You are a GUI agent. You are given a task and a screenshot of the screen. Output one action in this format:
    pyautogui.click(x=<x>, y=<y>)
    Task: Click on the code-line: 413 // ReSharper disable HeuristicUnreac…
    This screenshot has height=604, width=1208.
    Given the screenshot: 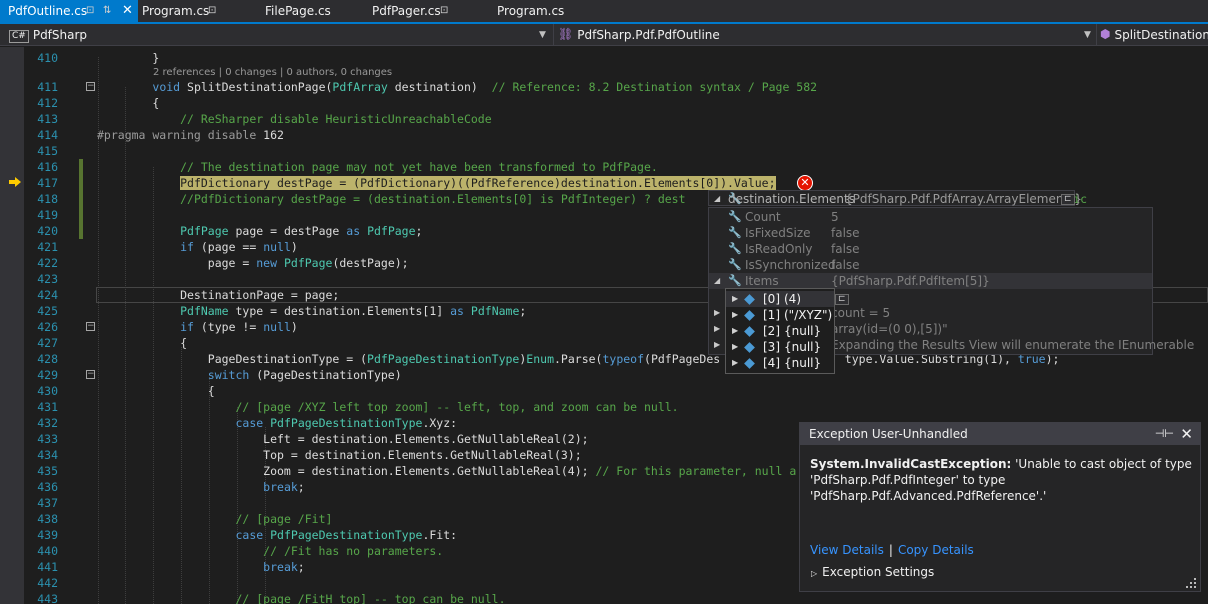 What is the action you would take?
    pyautogui.click(x=616, y=119)
    